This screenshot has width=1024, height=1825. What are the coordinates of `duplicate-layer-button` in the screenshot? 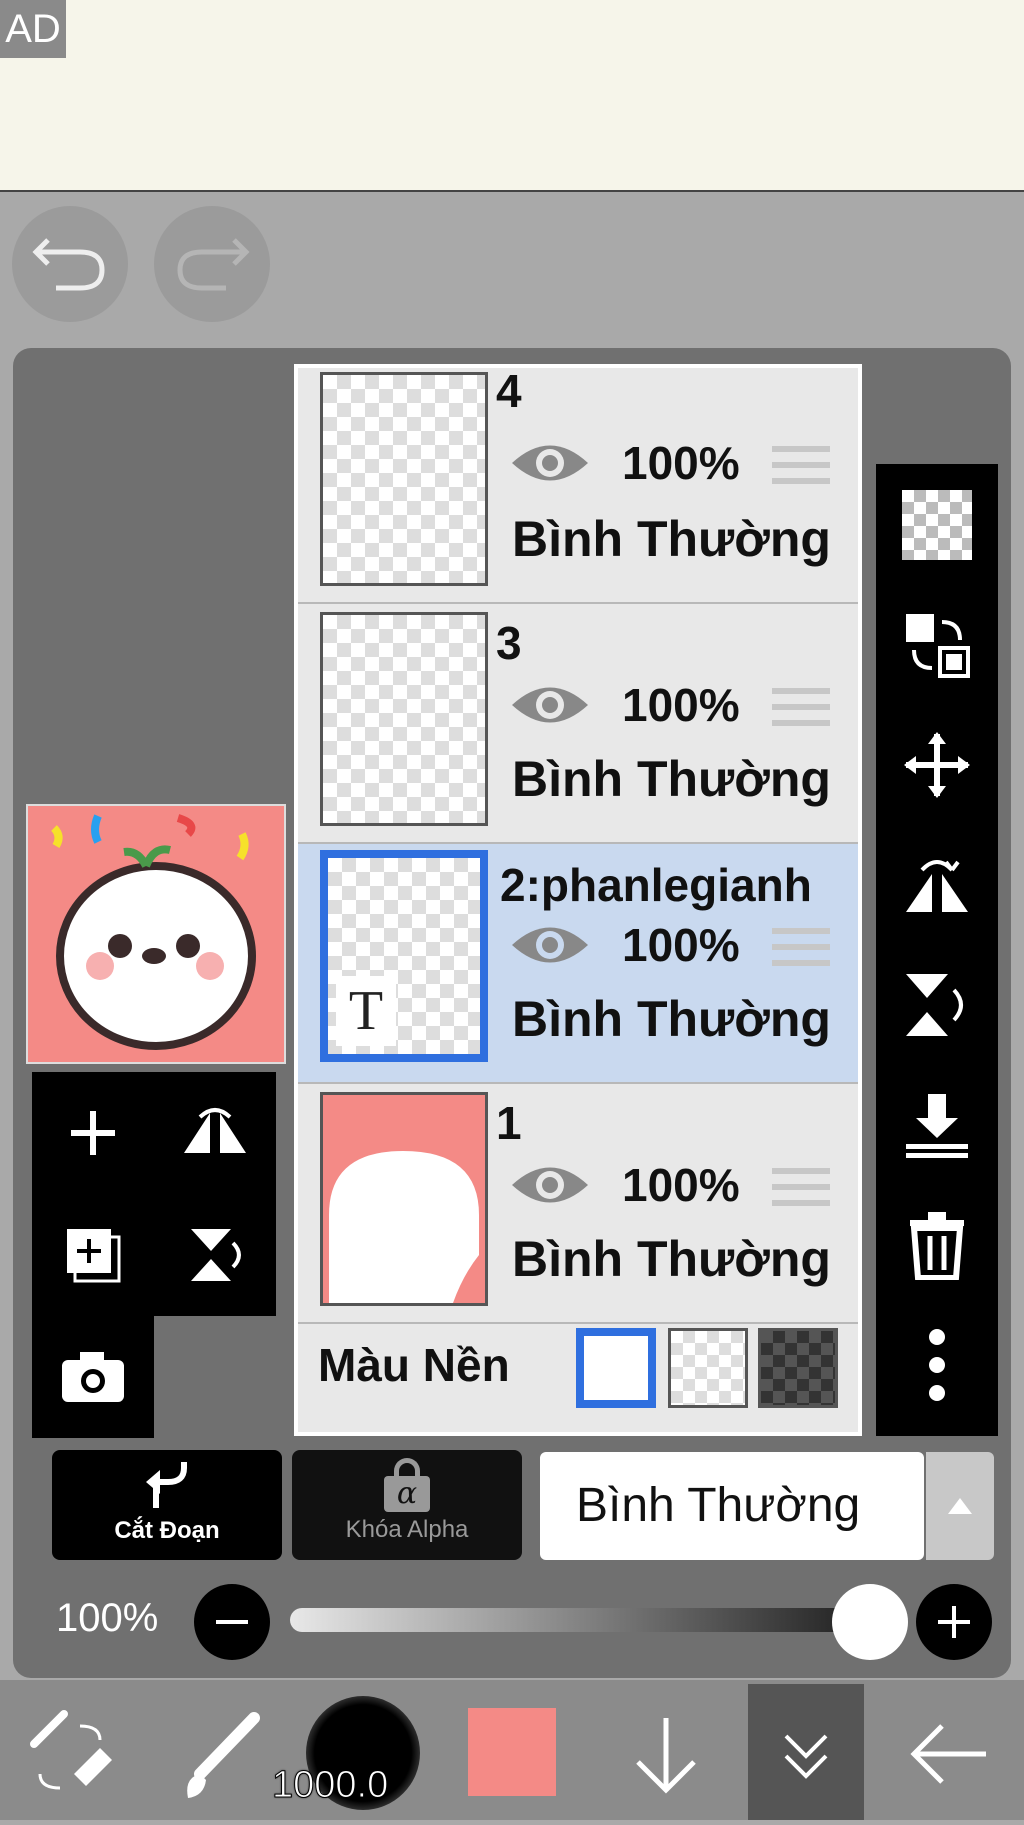 It's located at (93, 1255).